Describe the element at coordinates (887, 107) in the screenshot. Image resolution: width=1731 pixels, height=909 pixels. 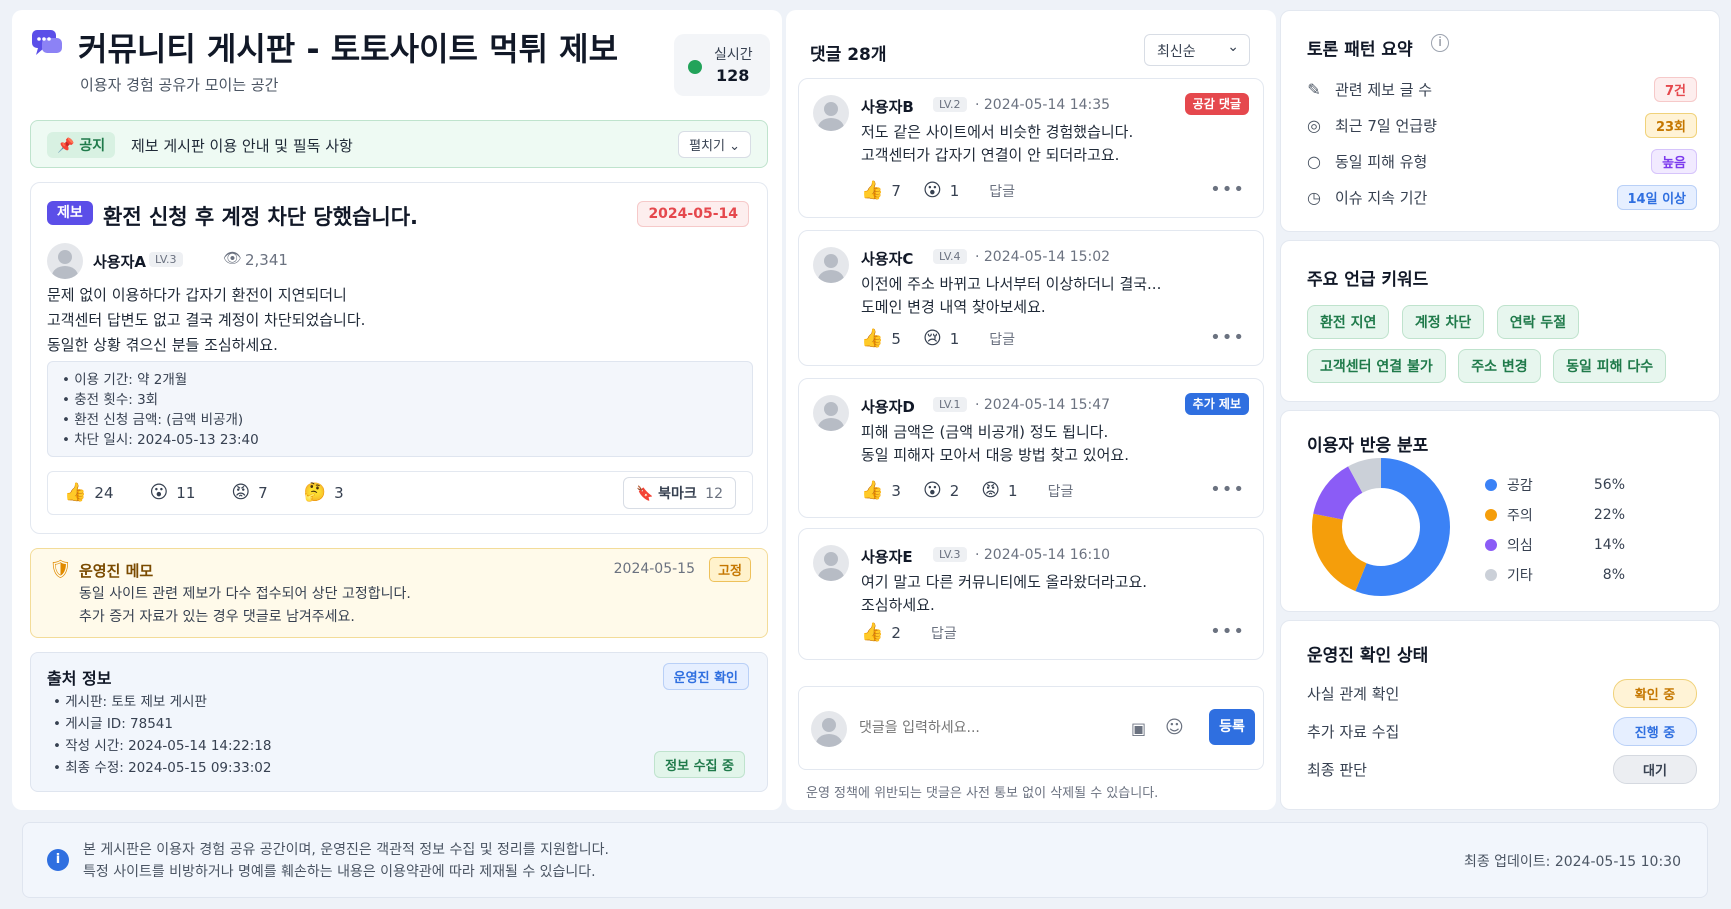
I see `comment-author: 사용자B` at that location.